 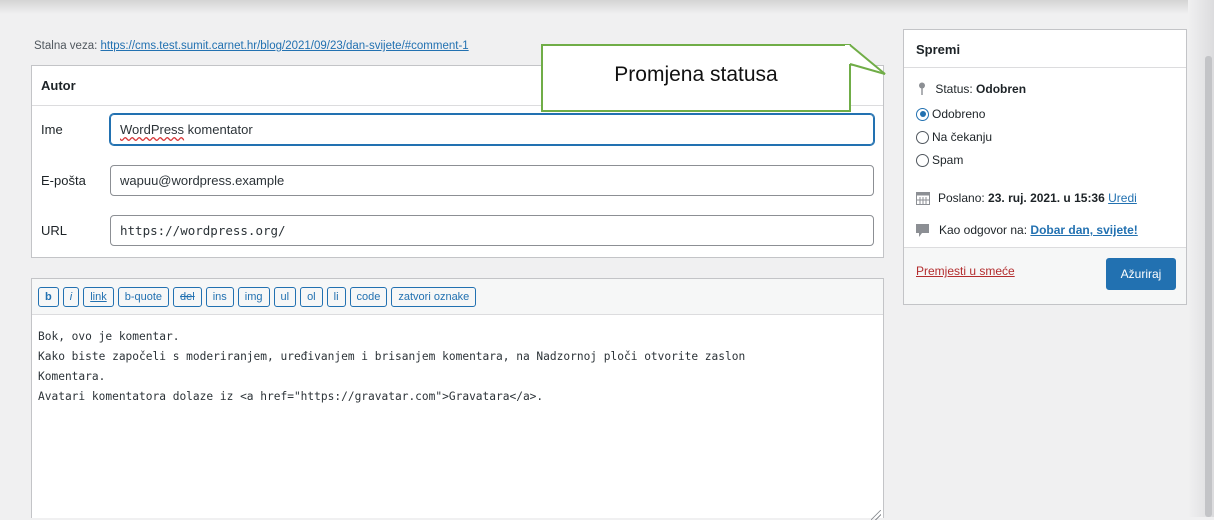 I want to click on reply-post-link: Dobar dan, svijete!, so click(x=1083, y=230).